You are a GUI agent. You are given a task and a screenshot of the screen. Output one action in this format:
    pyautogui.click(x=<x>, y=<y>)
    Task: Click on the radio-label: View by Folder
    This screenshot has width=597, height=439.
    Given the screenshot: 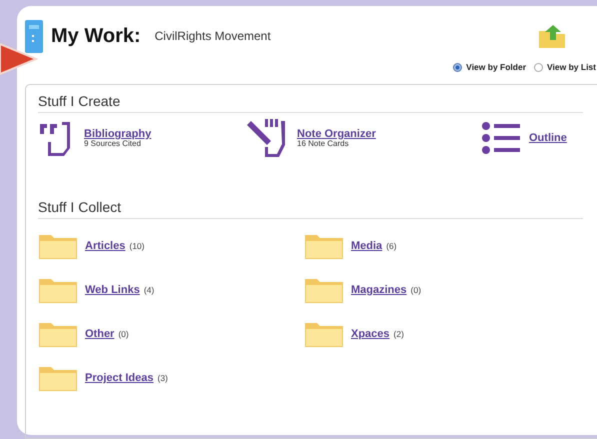 What is the action you would take?
    pyautogui.click(x=496, y=67)
    